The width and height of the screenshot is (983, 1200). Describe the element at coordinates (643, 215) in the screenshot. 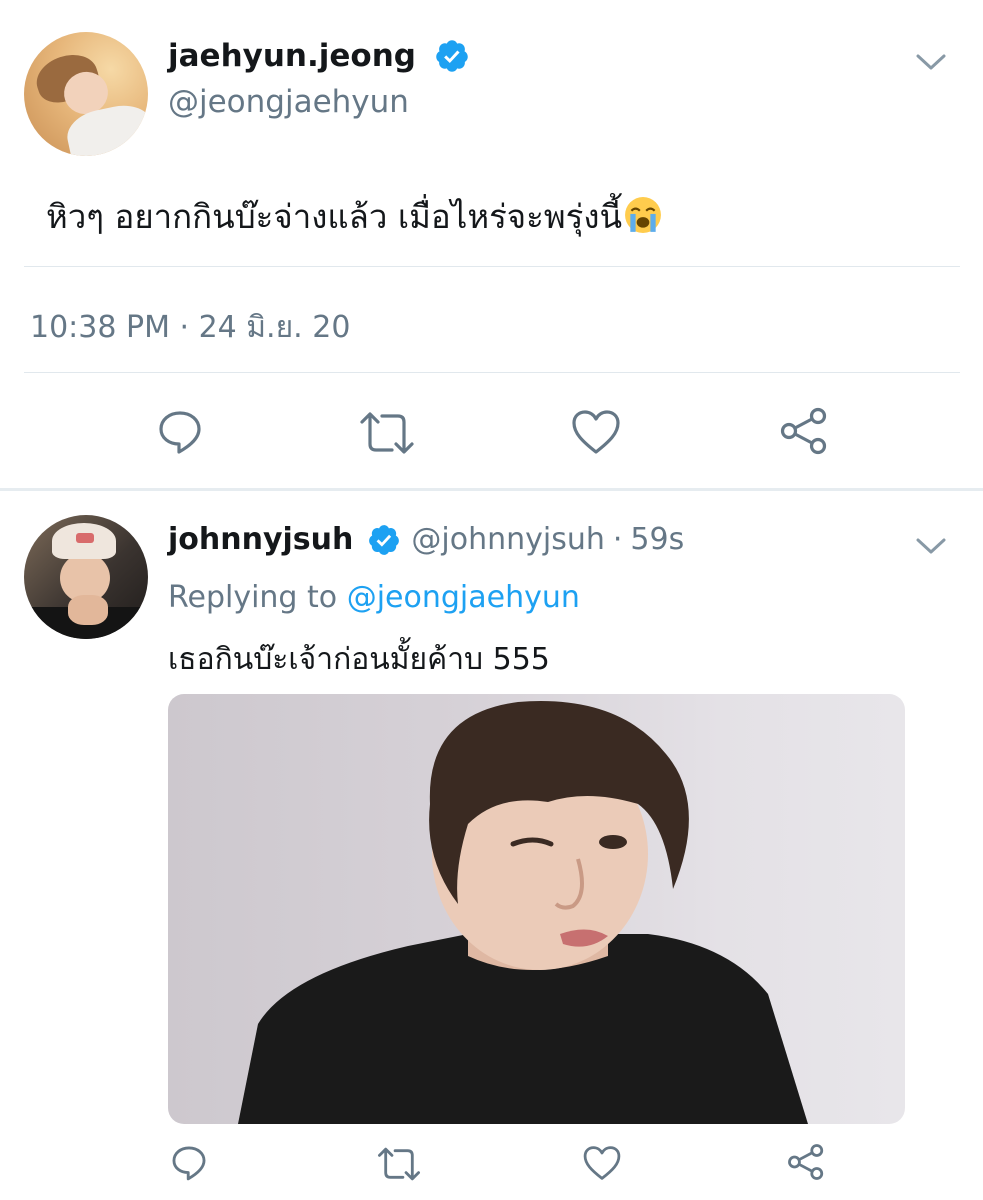

I see `crying-face-icon` at that location.